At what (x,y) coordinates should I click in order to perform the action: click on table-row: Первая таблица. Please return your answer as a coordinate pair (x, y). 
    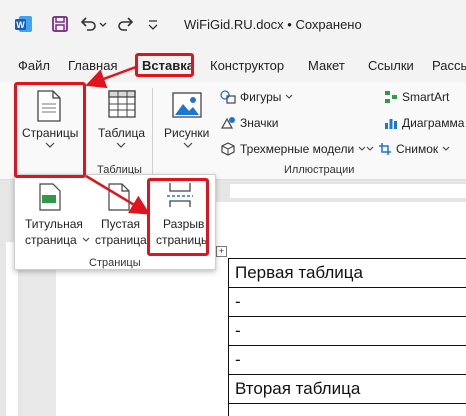
    Looking at the image, I should click on (347, 273).